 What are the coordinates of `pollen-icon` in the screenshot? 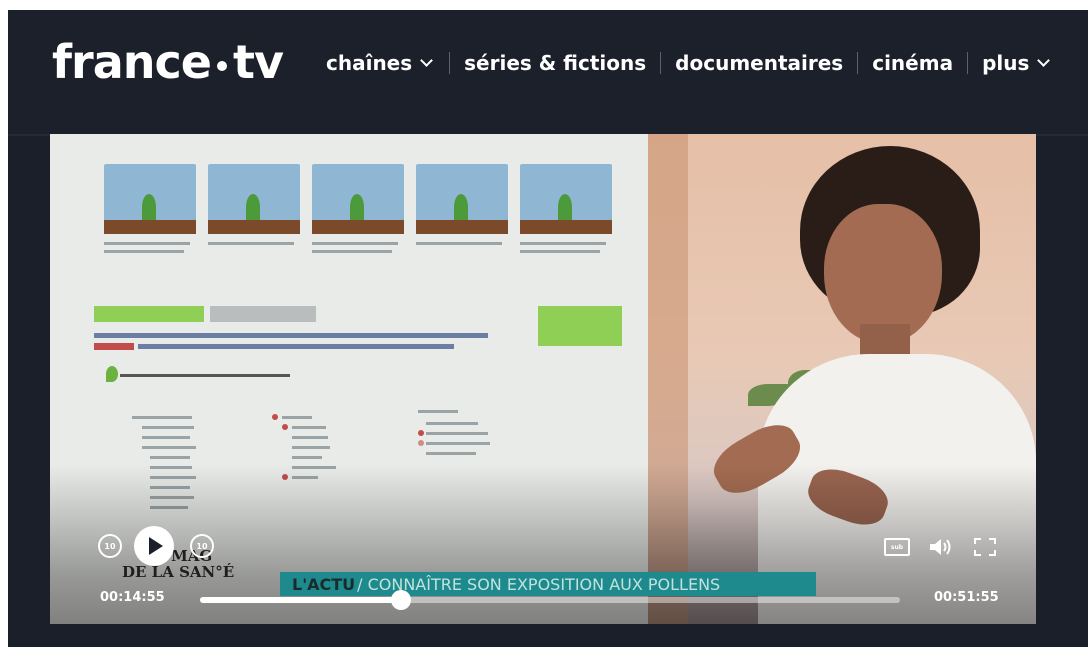 It's located at (112, 374).